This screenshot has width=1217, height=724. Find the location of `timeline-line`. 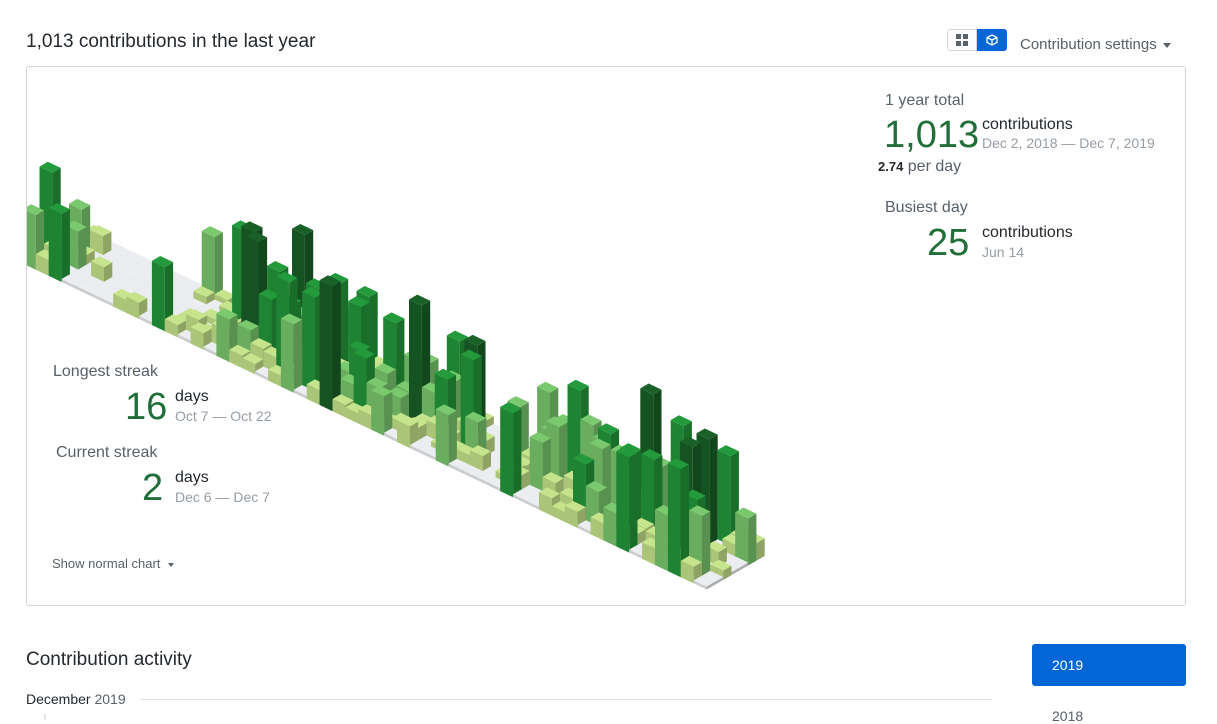

timeline-line is located at coordinates (45, 717).